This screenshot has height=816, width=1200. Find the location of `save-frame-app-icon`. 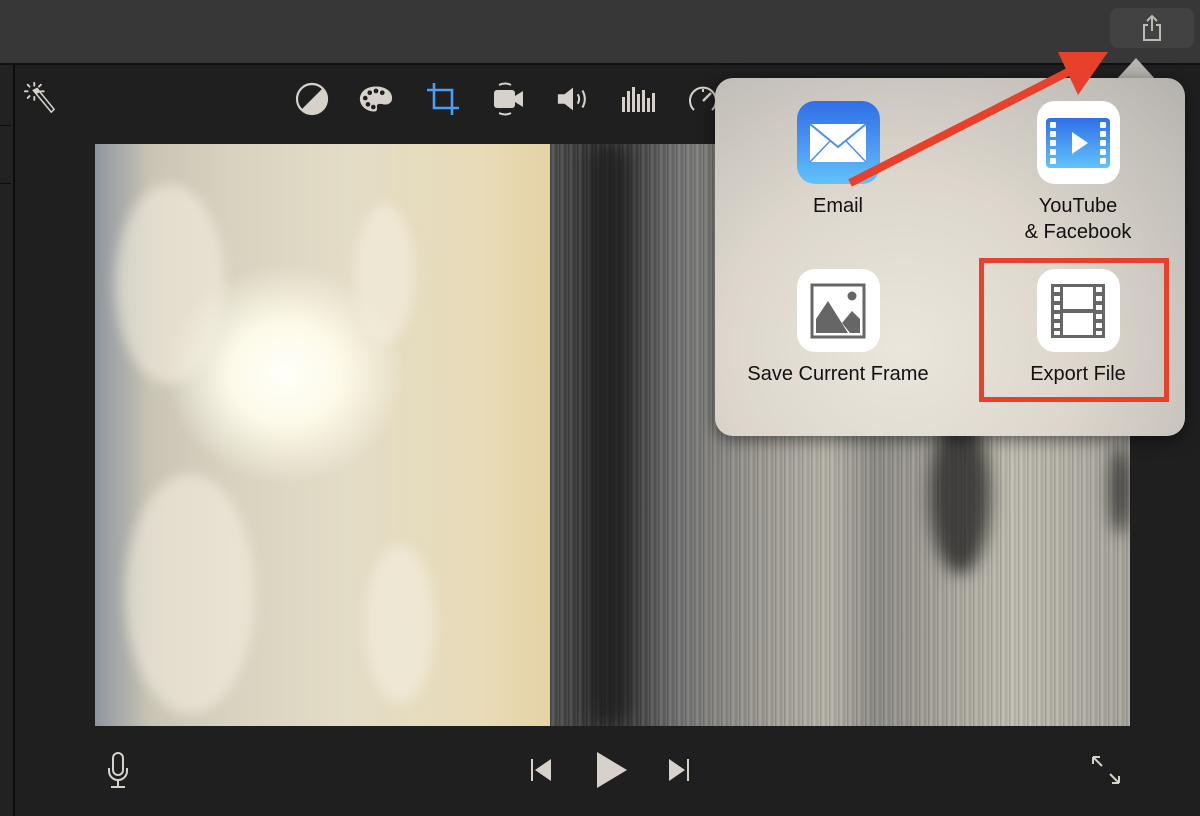

save-frame-app-icon is located at coordinates (838, 310).